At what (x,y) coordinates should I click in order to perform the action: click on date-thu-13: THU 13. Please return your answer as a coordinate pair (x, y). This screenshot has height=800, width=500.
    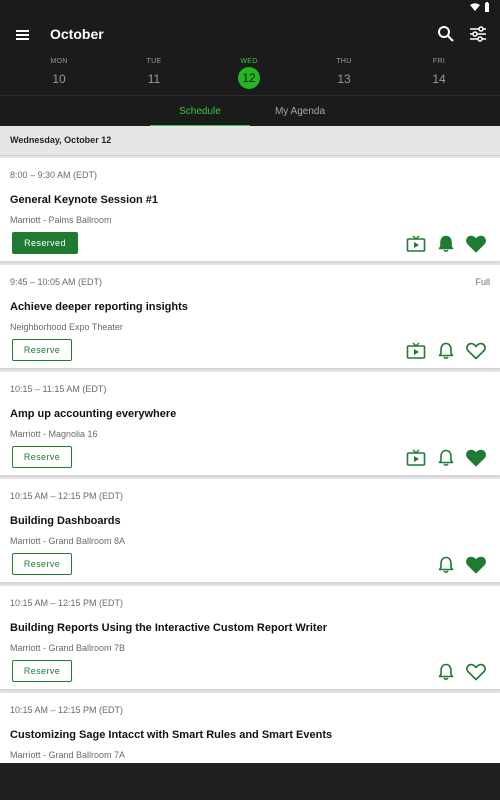
    Looking at the image, I should click on (344, 73).